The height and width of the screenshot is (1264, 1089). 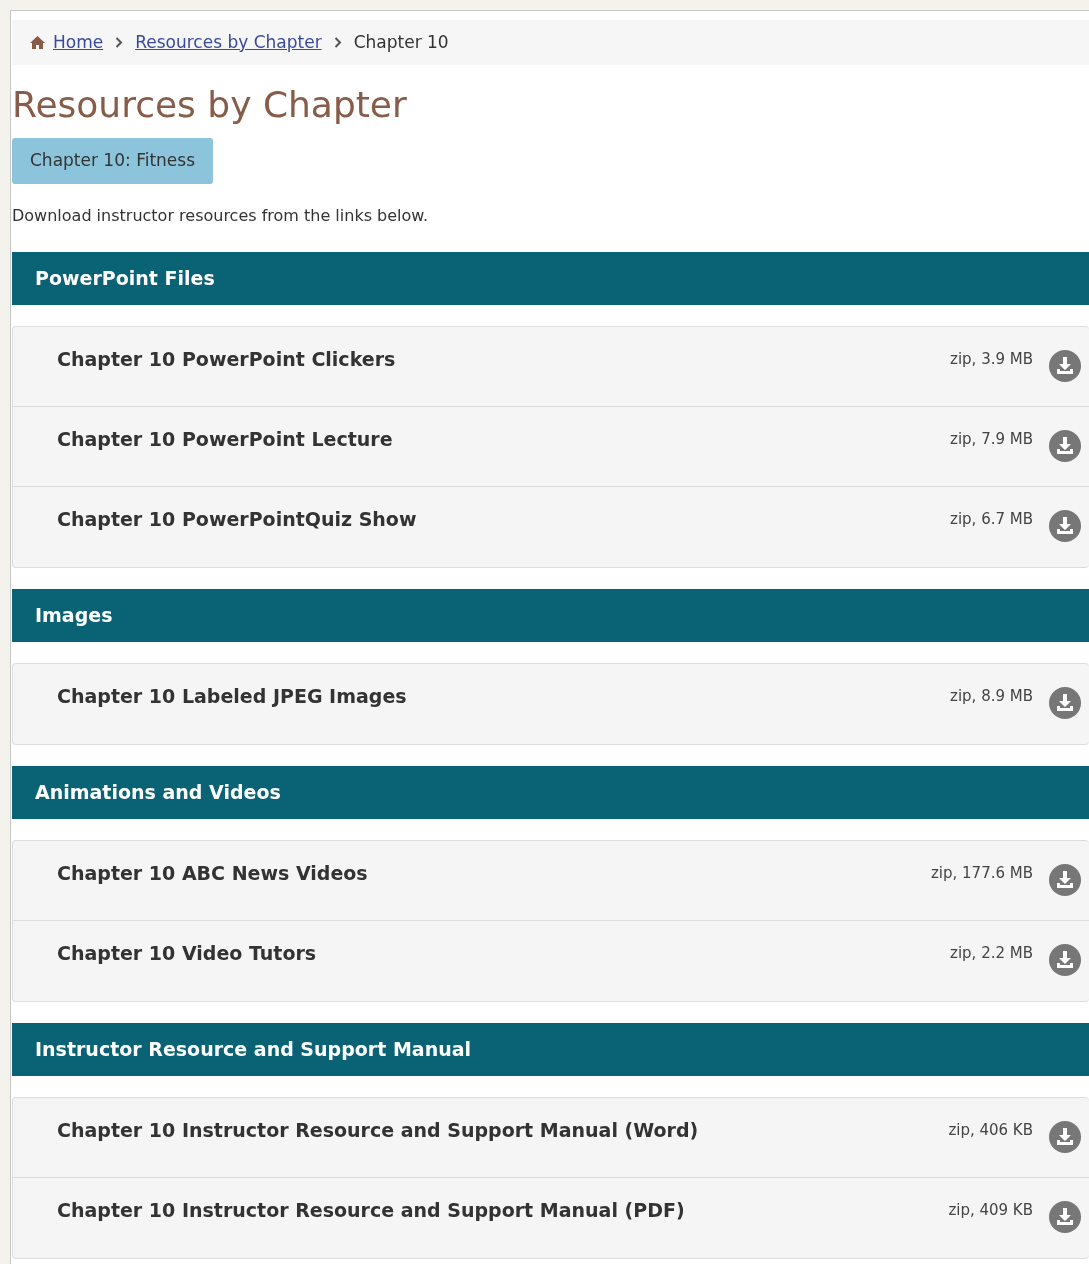 What do you see at coordinates (112, 161) in the screenshot?
I see `chapter-tab: Chapter 10: Fitness` at bounding box center [112, 161].